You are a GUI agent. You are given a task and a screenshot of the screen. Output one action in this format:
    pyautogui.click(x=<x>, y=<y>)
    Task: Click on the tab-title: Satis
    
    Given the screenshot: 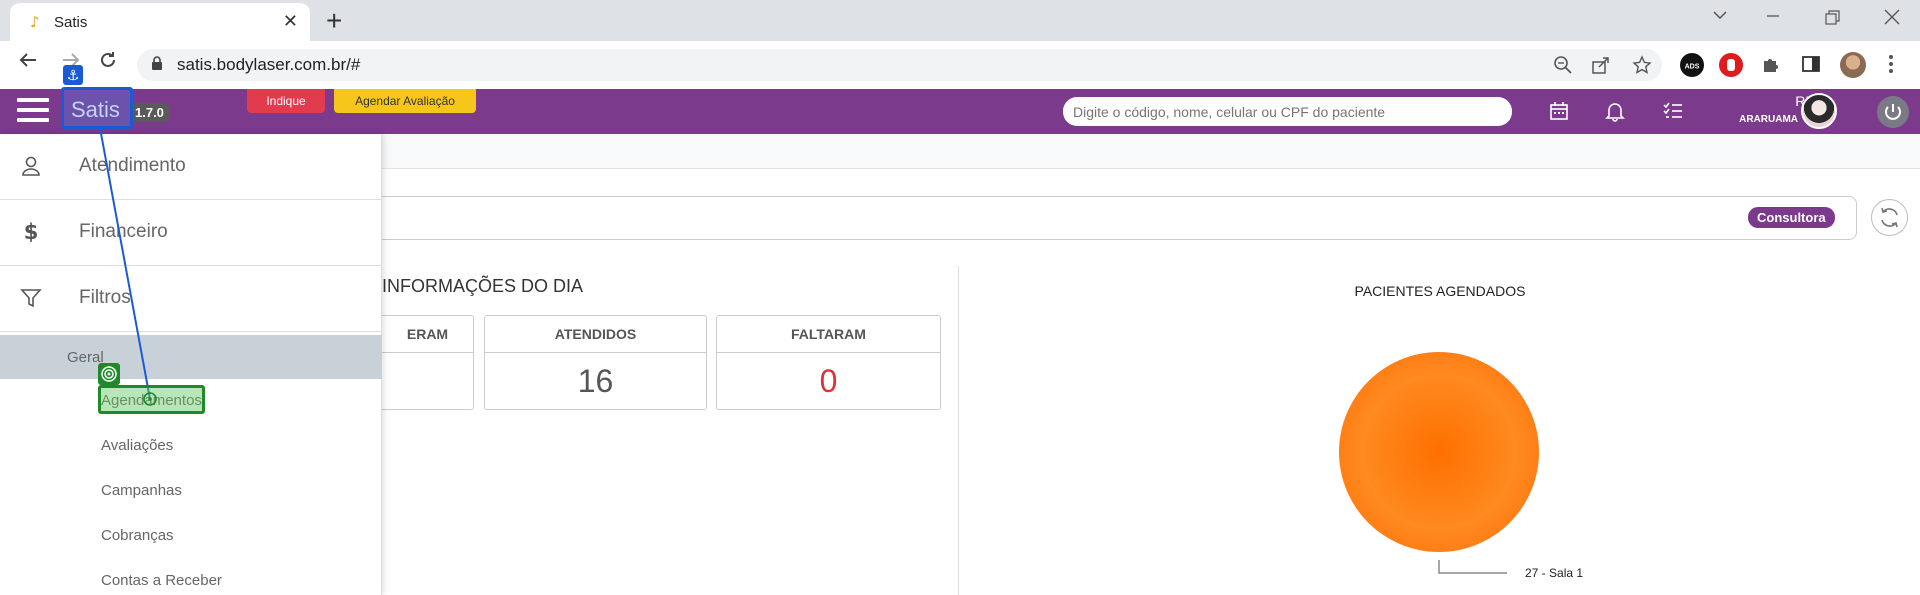 What is the action you would take?
    pyautogui.click(x=71, y=22)
    